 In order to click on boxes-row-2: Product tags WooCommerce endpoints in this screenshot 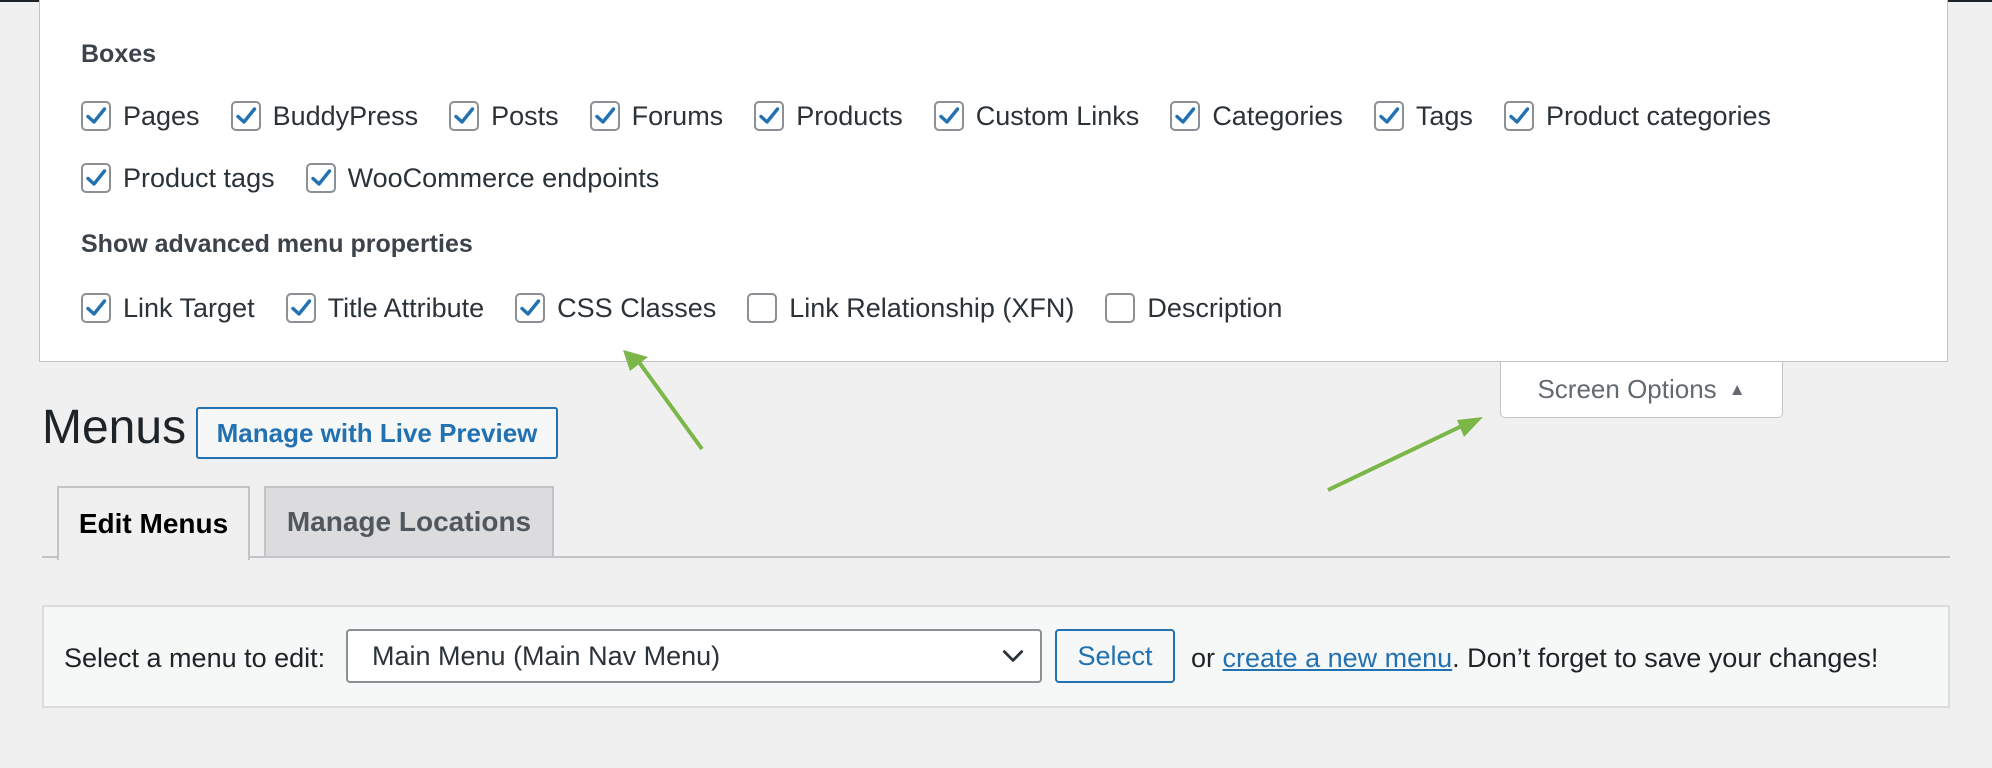, I will do `click(385, 178)`.